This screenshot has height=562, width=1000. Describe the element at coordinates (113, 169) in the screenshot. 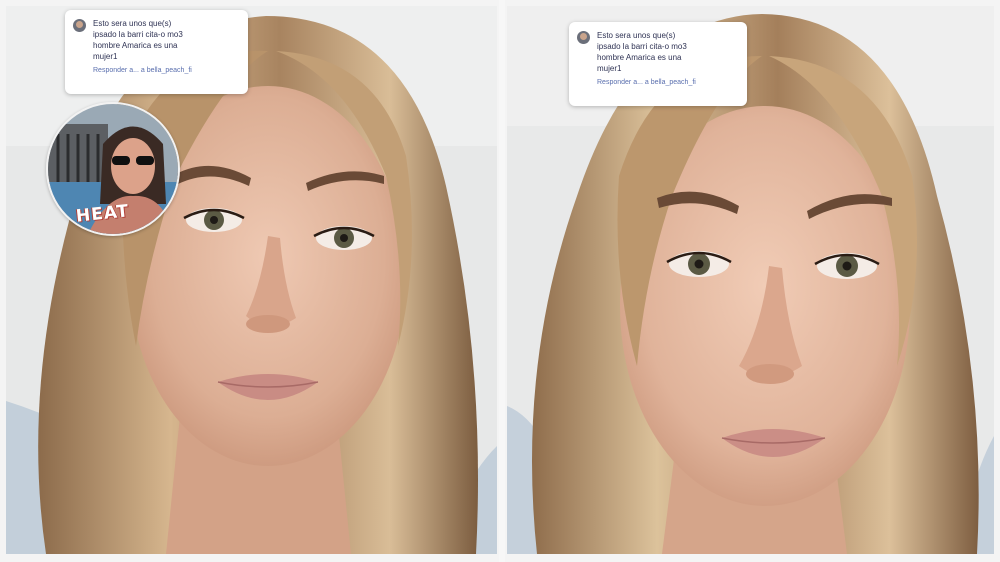

I see `reaction-video-bubble: HEAT` at that location.